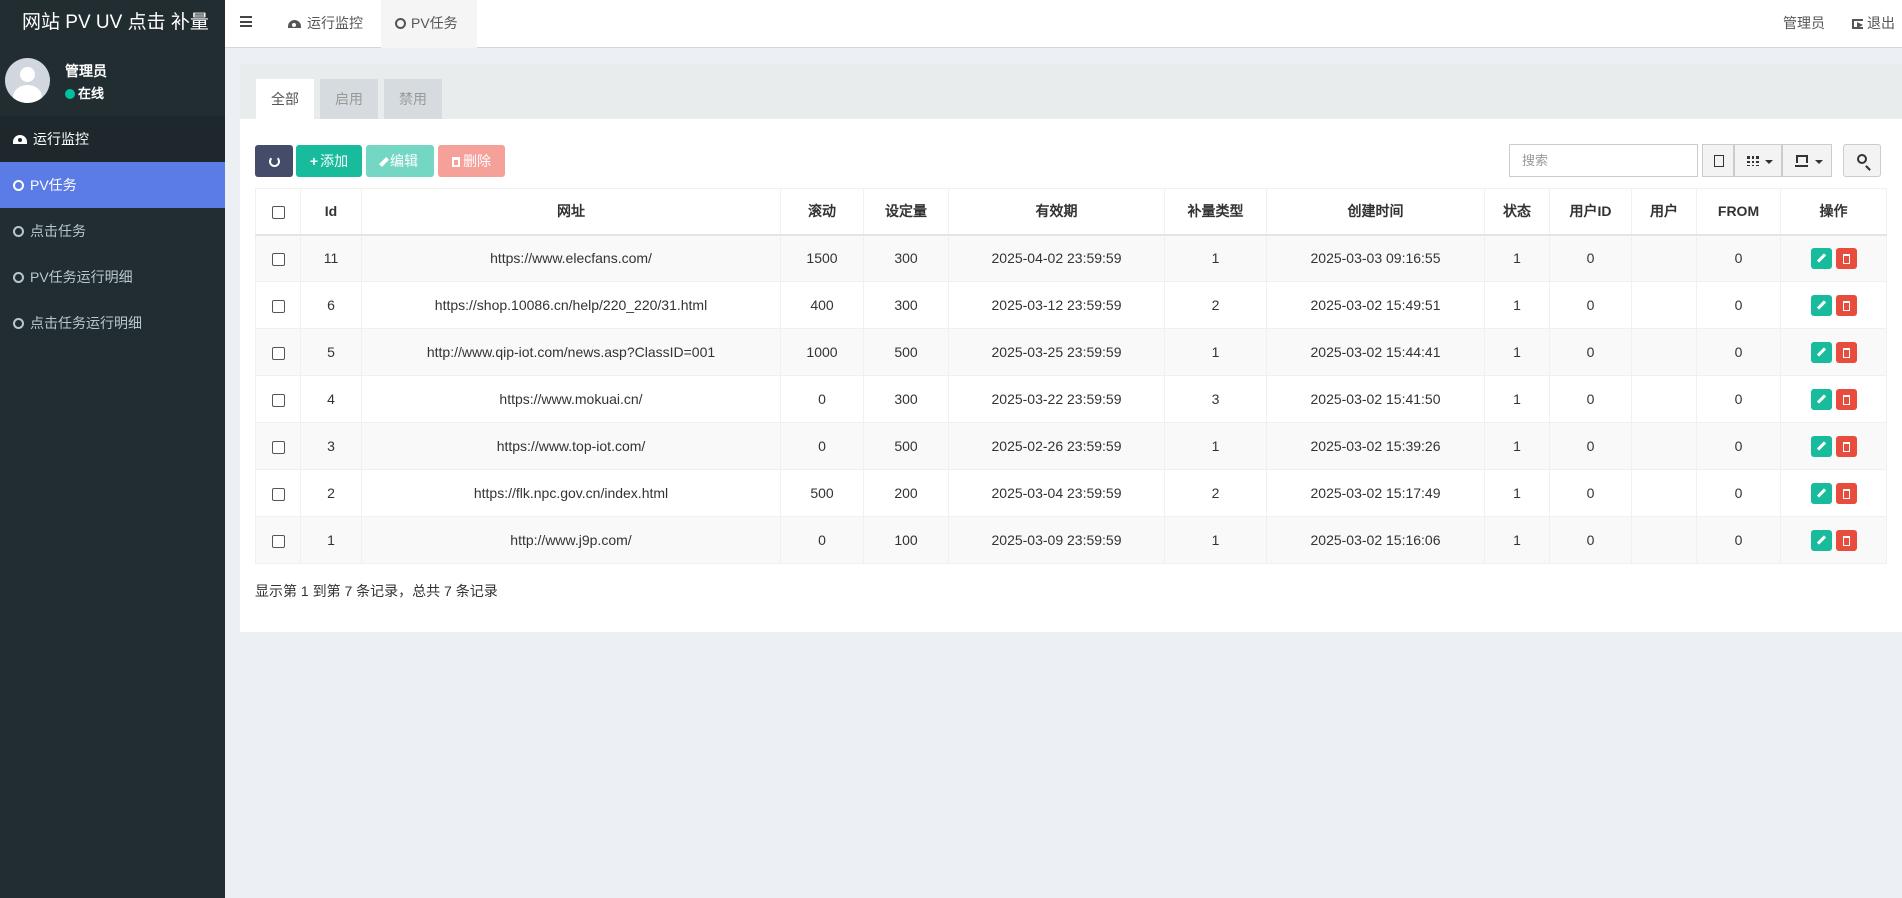 Image resolution: width=1902 pixels, height=898 pixels. Describe the element at coordinates (471, 161) in the screenshot. I see `delete-button: 删除` at that location.